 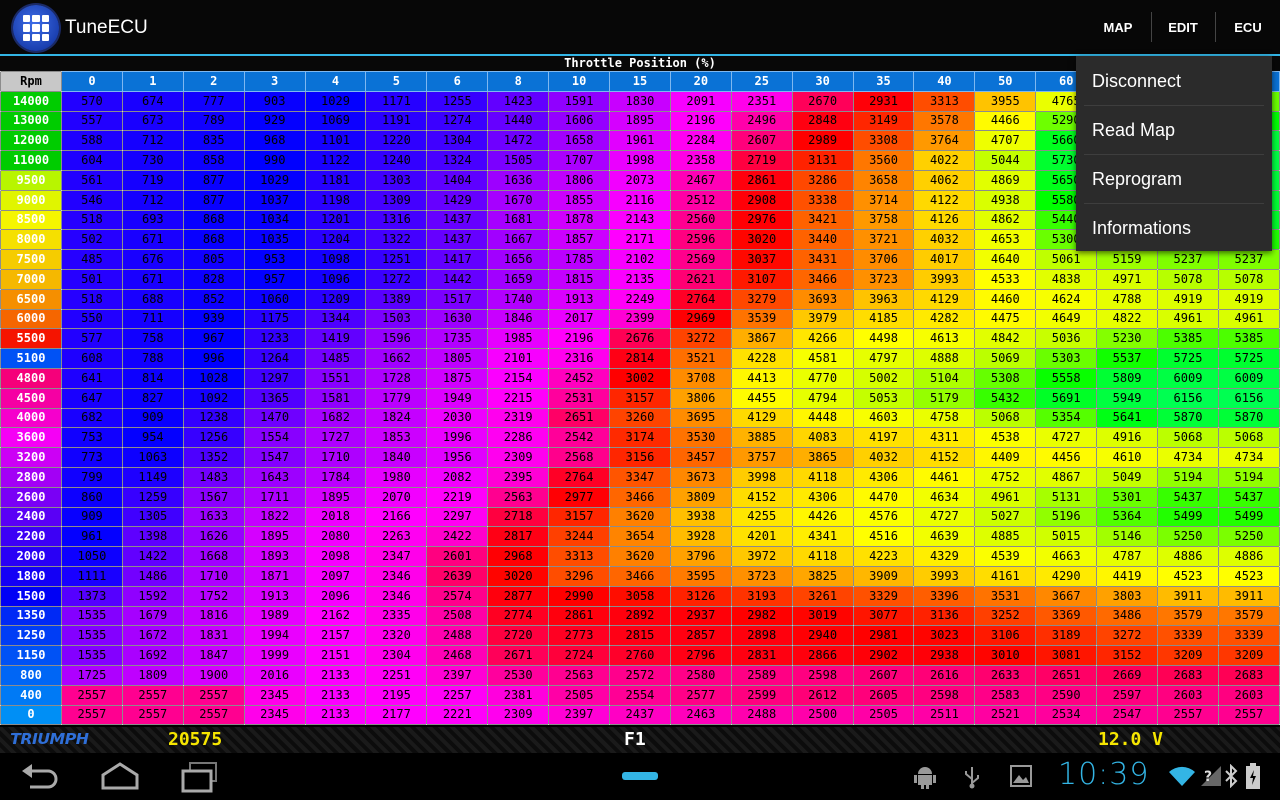 What do you see at coordinates (640, 121) in the screenshot?
I see `map-cell: 1895` at bounding box center [640, 121].